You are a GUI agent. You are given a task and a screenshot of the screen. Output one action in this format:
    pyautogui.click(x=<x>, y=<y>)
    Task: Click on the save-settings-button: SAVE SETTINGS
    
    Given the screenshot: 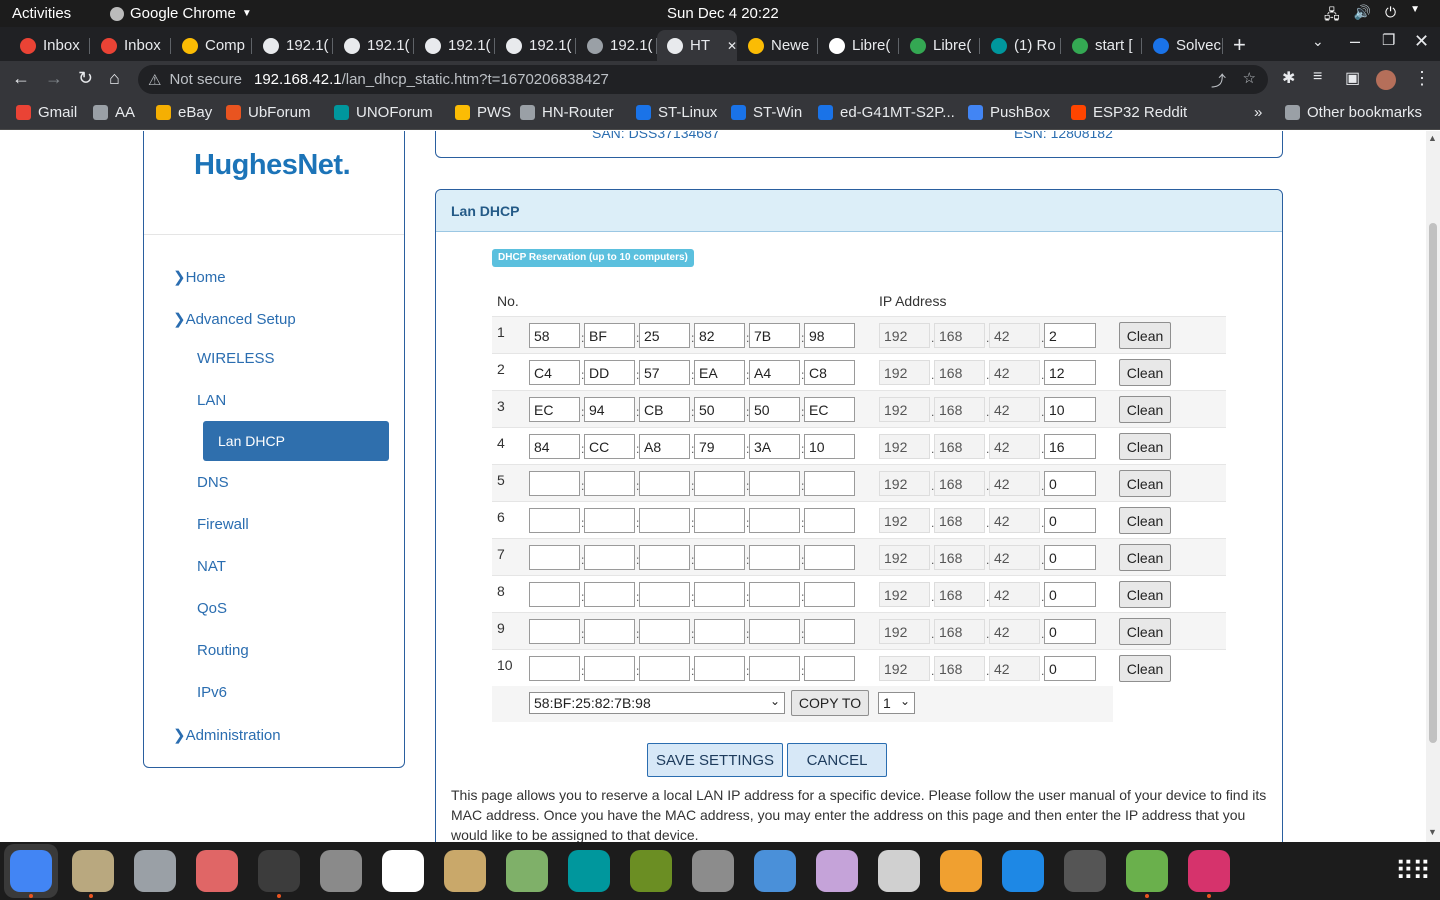 What is the action you would take?
    pyautogui.click(x=715, y=760)
    